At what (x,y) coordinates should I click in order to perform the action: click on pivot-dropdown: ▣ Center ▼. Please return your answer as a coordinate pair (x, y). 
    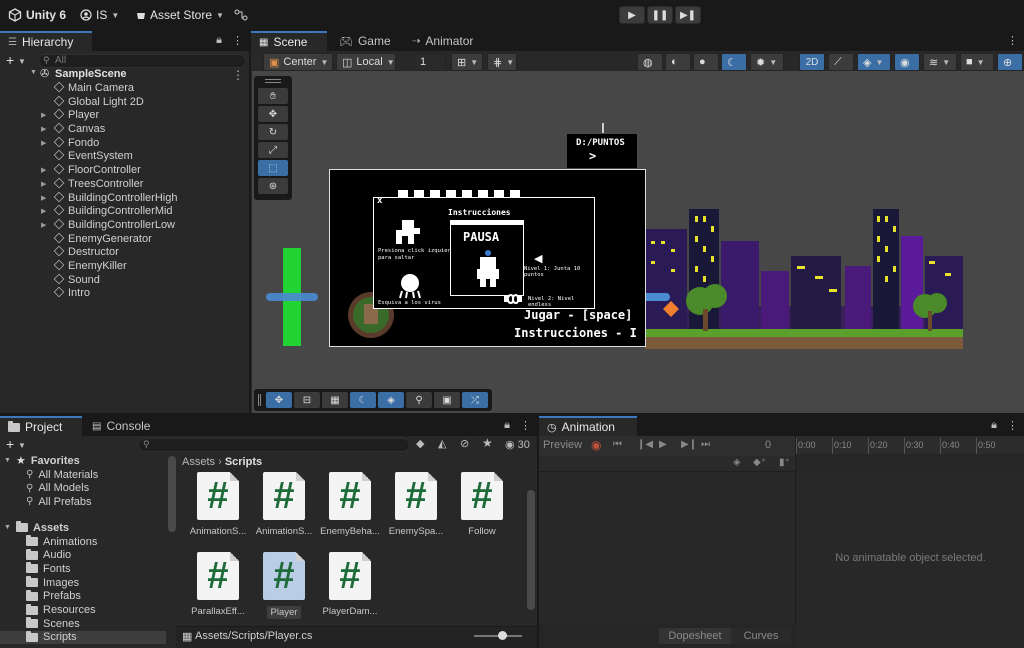
    Looking at the image, I should click on (298, 62).